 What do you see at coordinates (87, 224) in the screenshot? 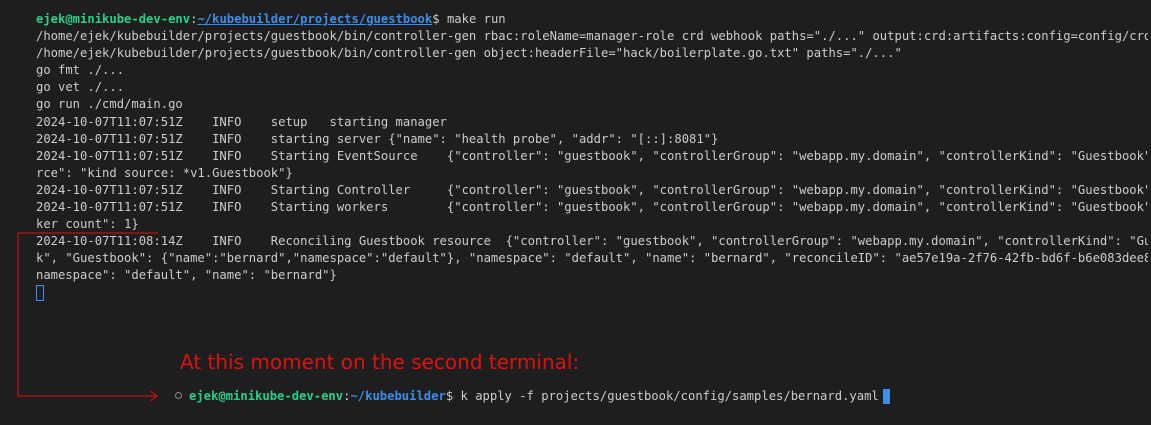
I see `log-line: ker count": 1}` at bounding box center [87, 224].